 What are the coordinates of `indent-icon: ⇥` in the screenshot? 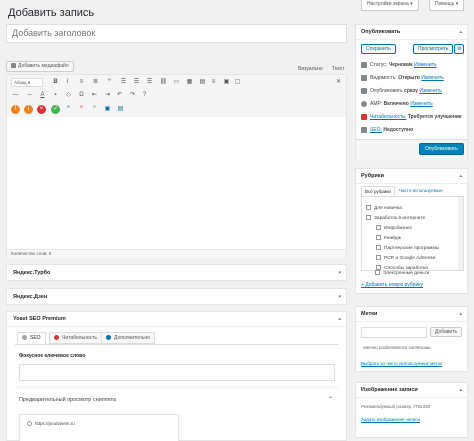 It's located at (107, 95).